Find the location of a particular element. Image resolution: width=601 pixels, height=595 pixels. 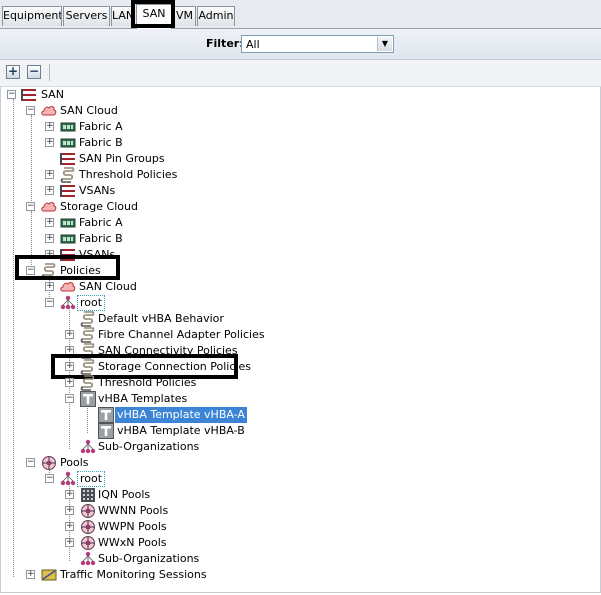

tree-node-label: Fibre Channel Adapter Policies is located at coordinates (181, 334).